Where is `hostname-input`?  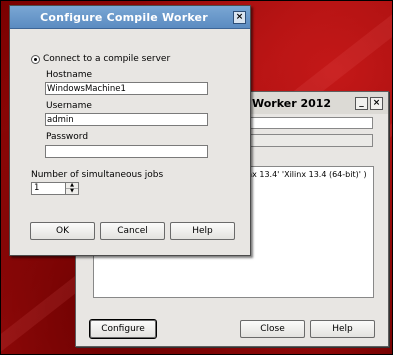 hostname-input is located at coordinates (126, 88).